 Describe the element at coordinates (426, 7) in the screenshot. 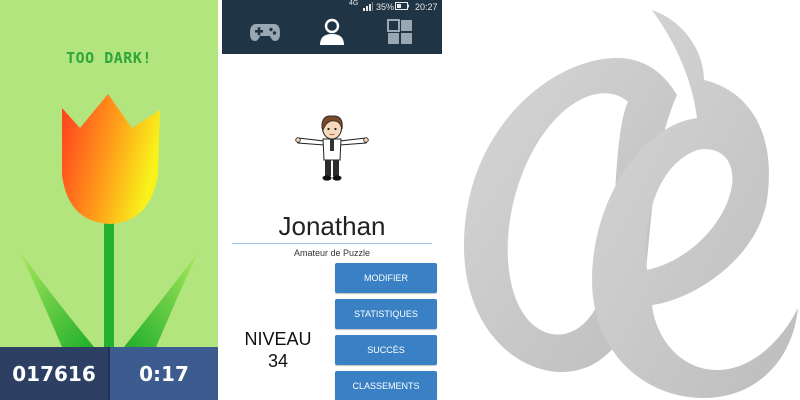

I see `clock: 20:27` at that location.